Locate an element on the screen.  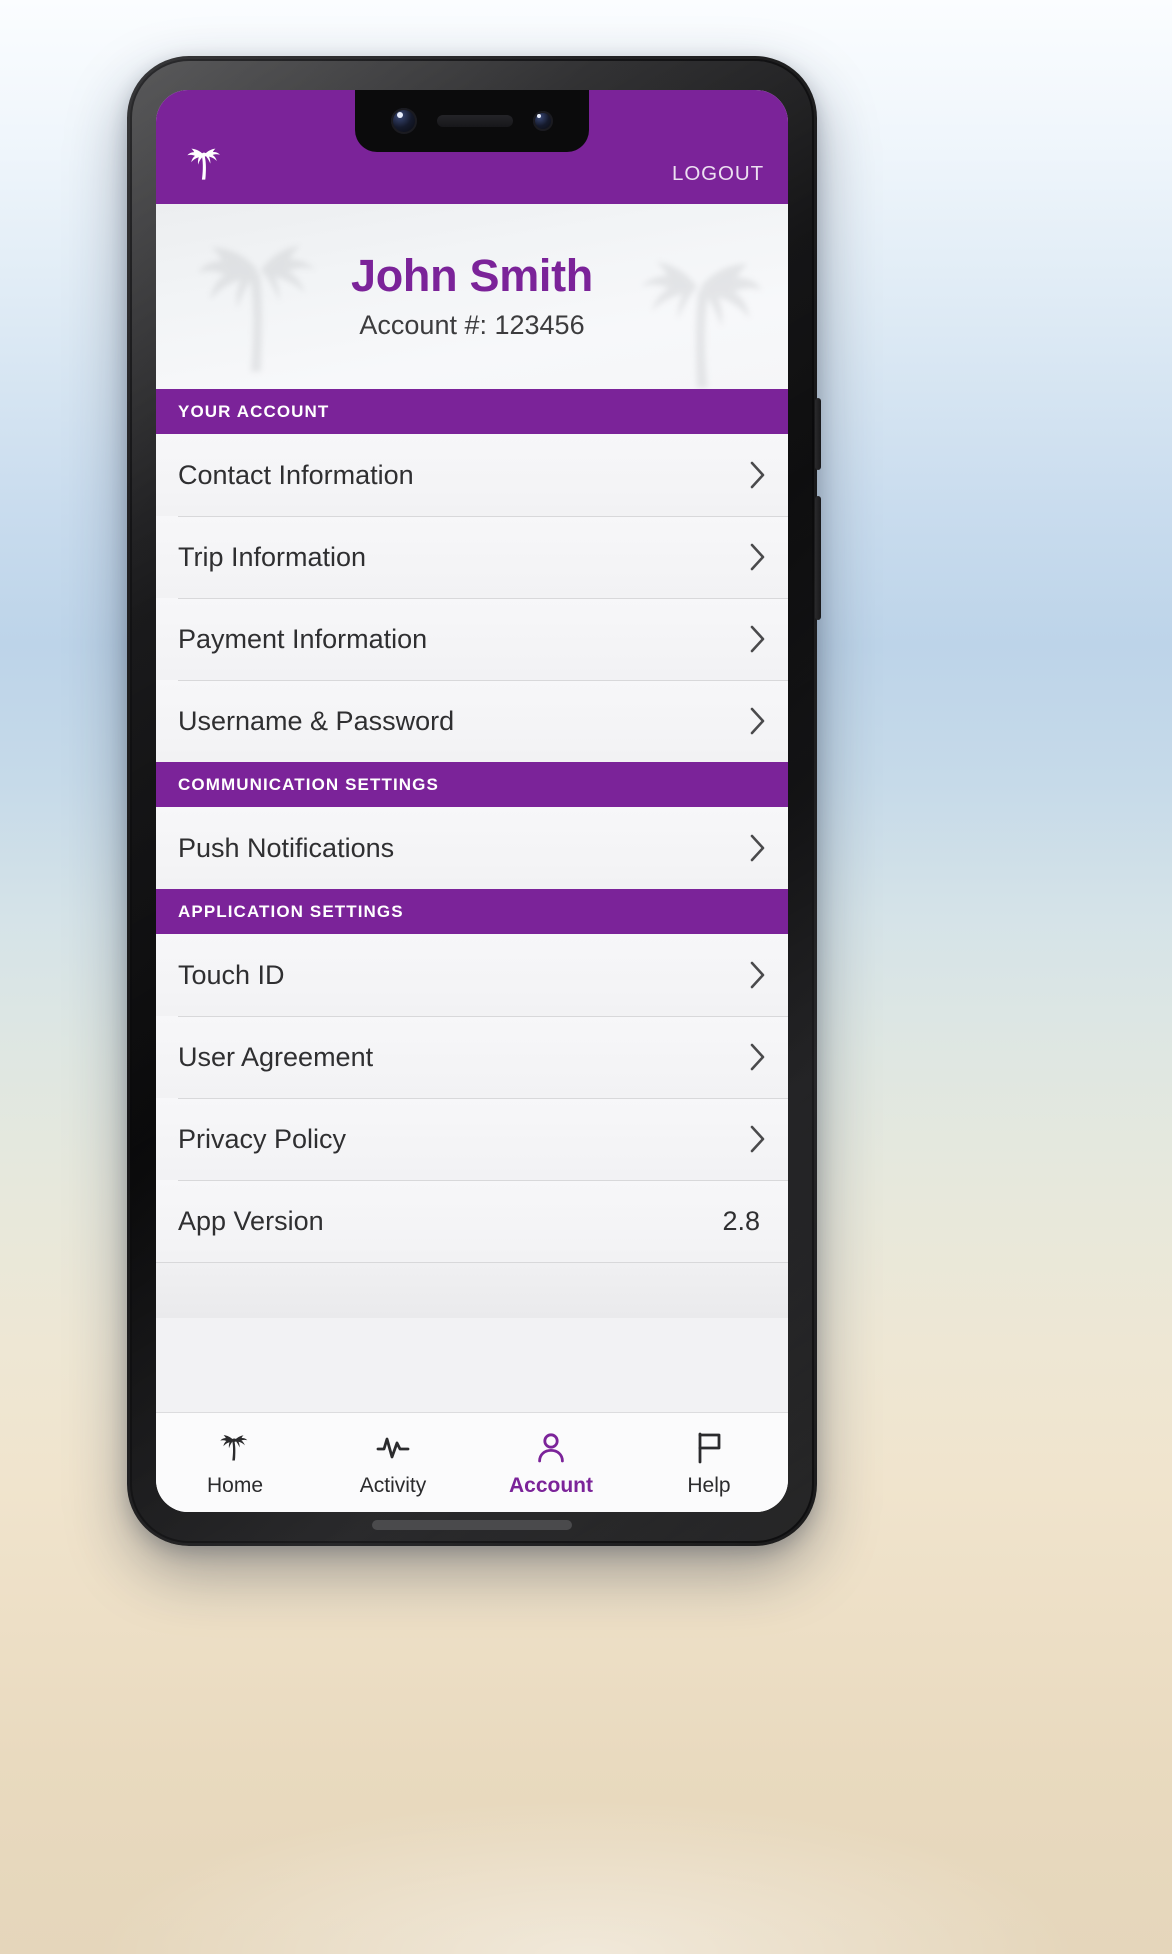
list-row: Payment Information is located at coordinates (472, 639).